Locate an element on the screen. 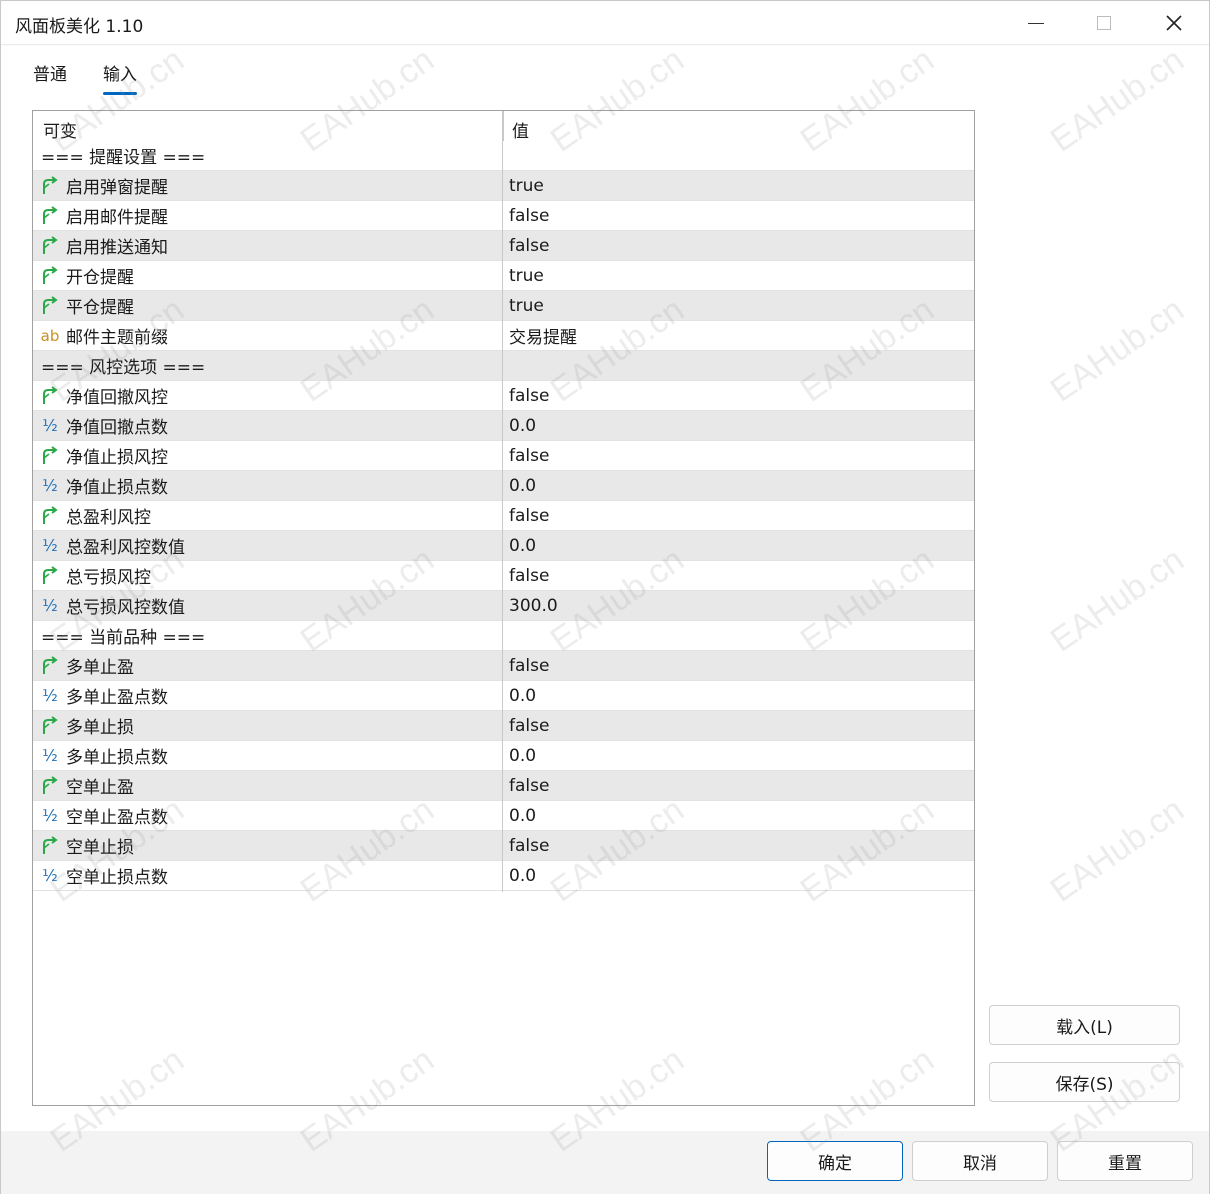  param-name-cell: 空单止损 is located at coordinates (268, 846).